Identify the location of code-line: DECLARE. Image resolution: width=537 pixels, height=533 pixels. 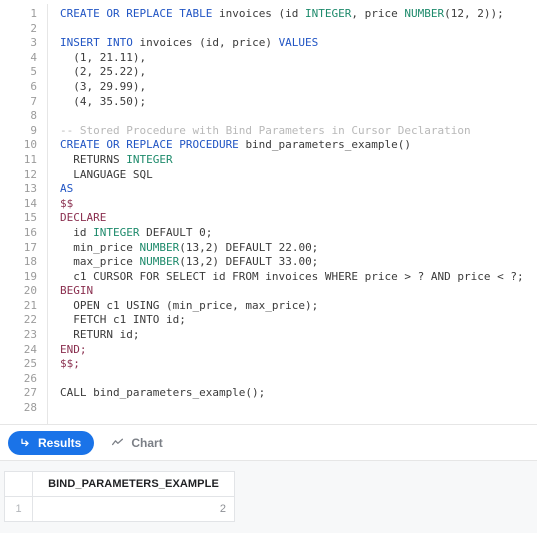
(298, 218).